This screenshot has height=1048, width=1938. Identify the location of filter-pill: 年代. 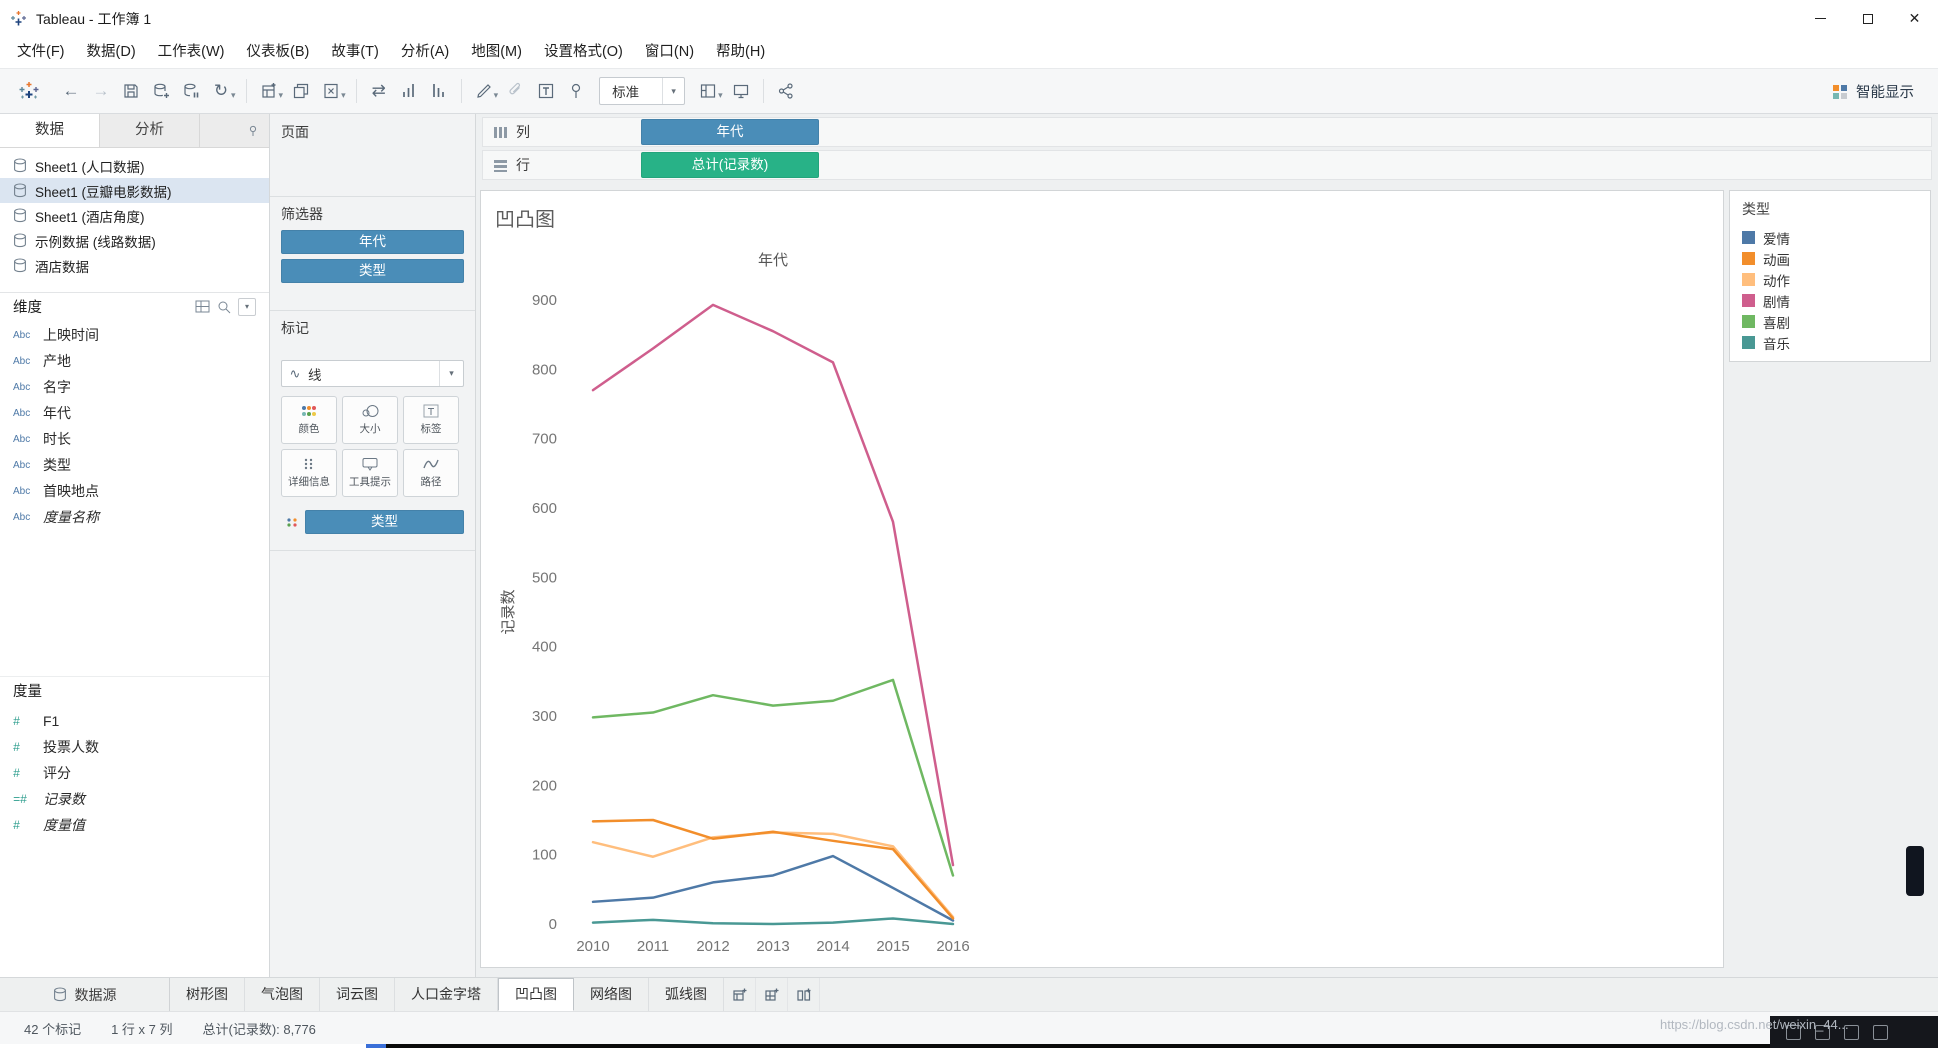
(372, 242).